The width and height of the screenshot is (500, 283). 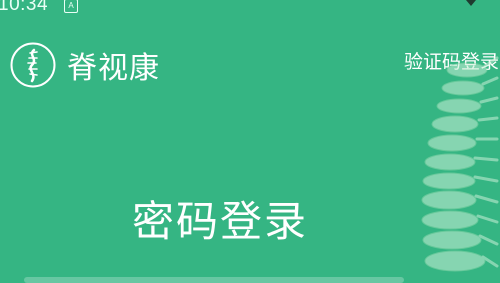 What do you see at coordinates (471, 3) in the screenshot?
I see `signal-icon` at bounding box center [471, 3].